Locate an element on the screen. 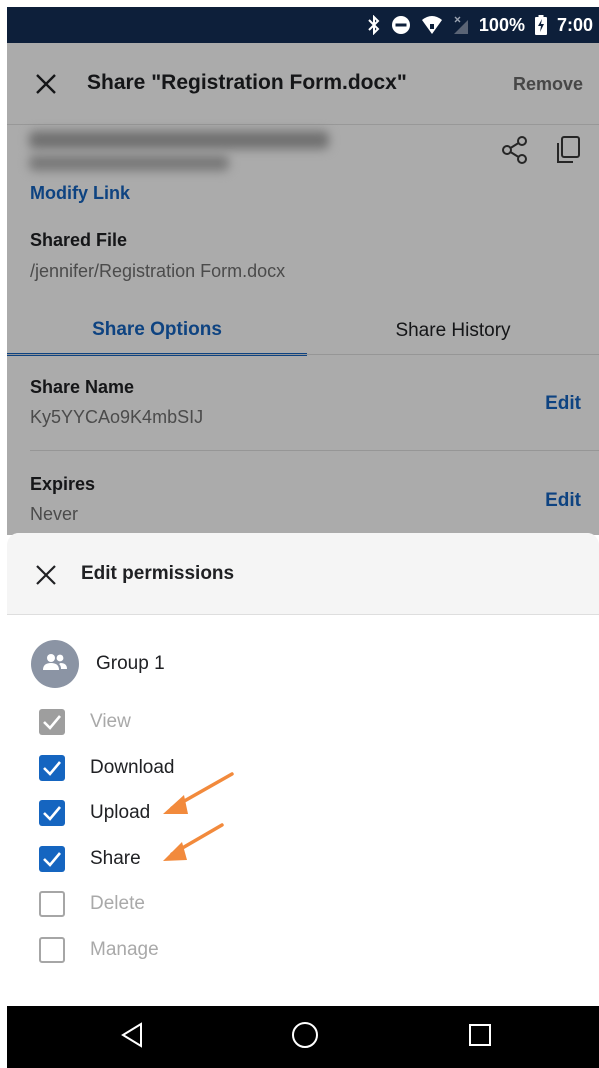 This screenshot has height=1068, width=599. bluetooth-icon is located at coordinates (374, 25).